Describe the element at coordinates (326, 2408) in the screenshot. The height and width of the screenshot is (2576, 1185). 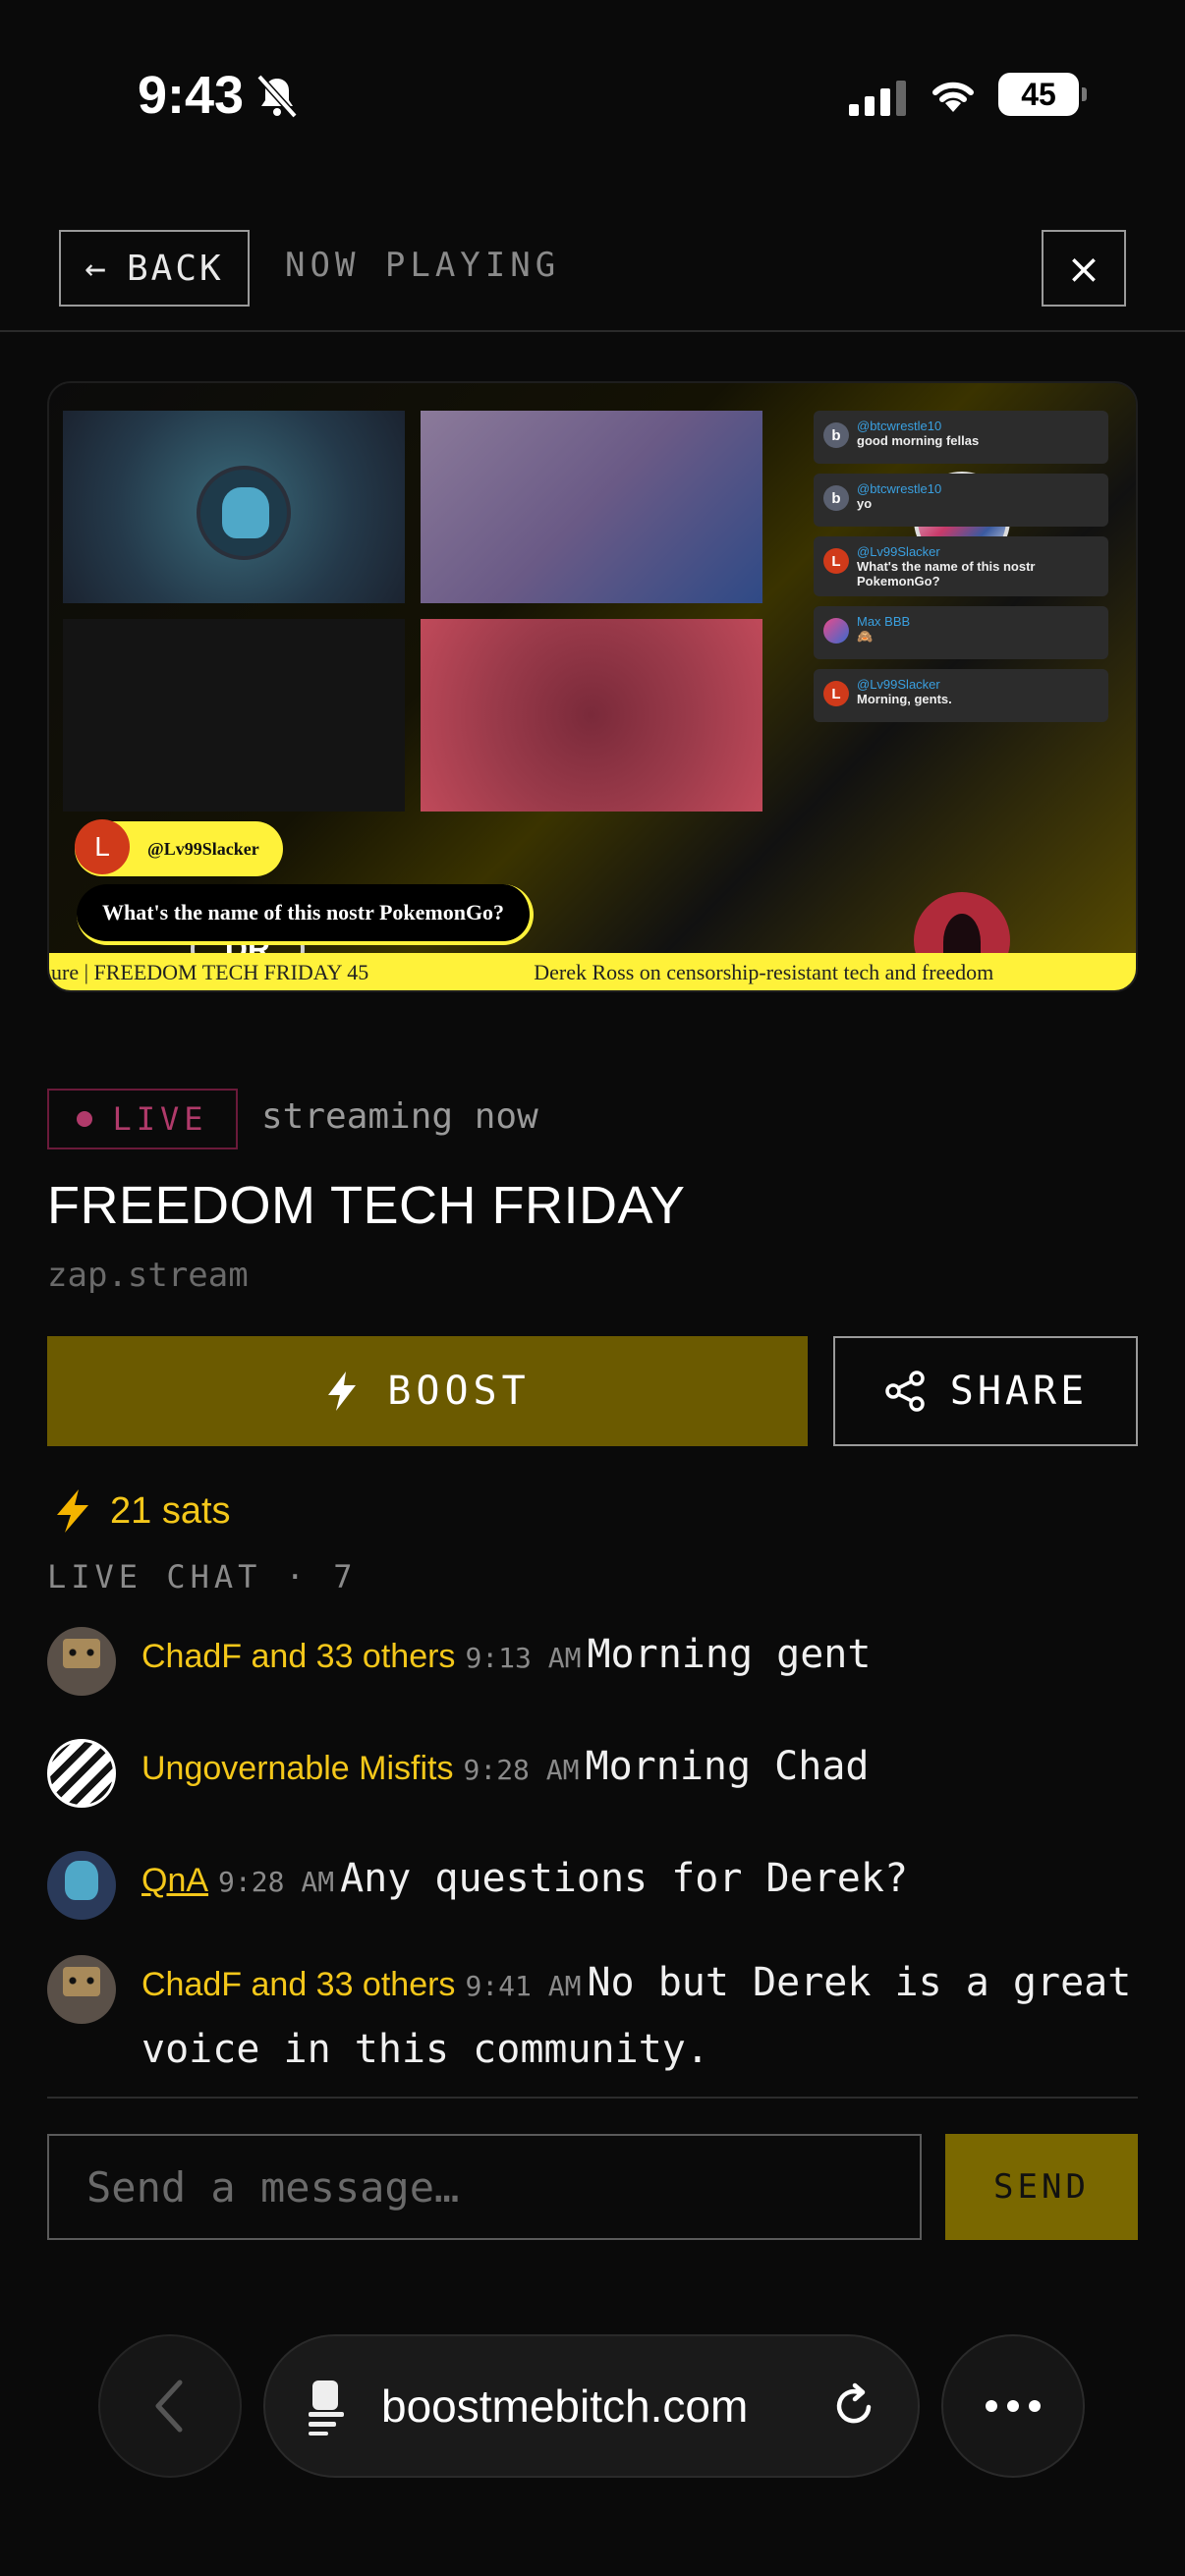
I see `page-settings-icon` at that location.